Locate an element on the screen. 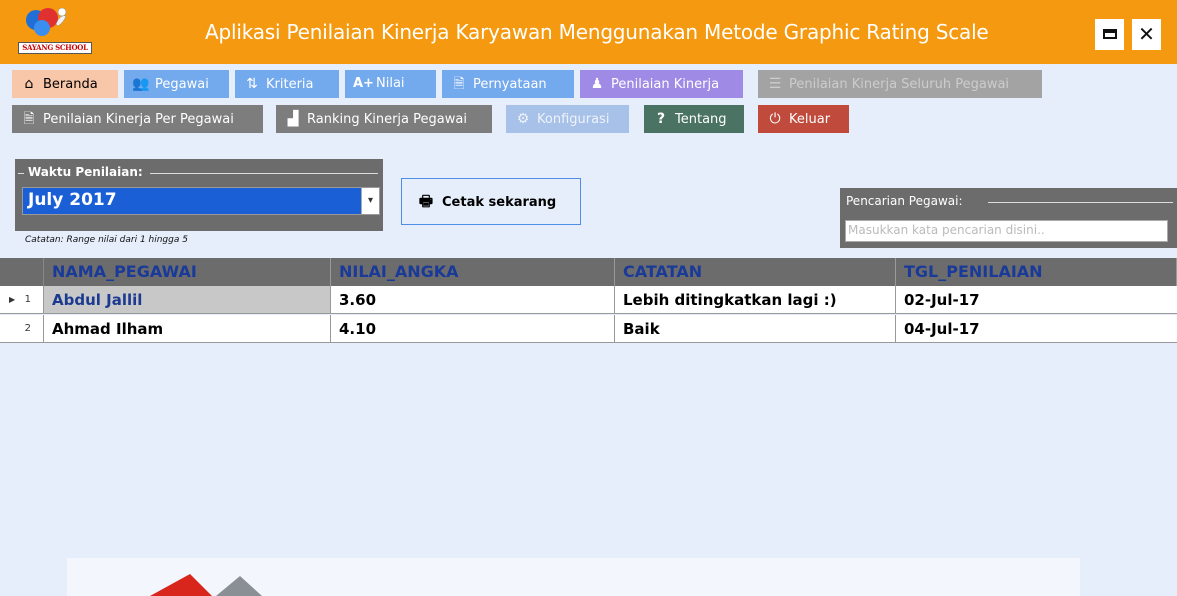 The image size is (1177, 596). grade-icon: A+ is located at coordinates (363, 83).